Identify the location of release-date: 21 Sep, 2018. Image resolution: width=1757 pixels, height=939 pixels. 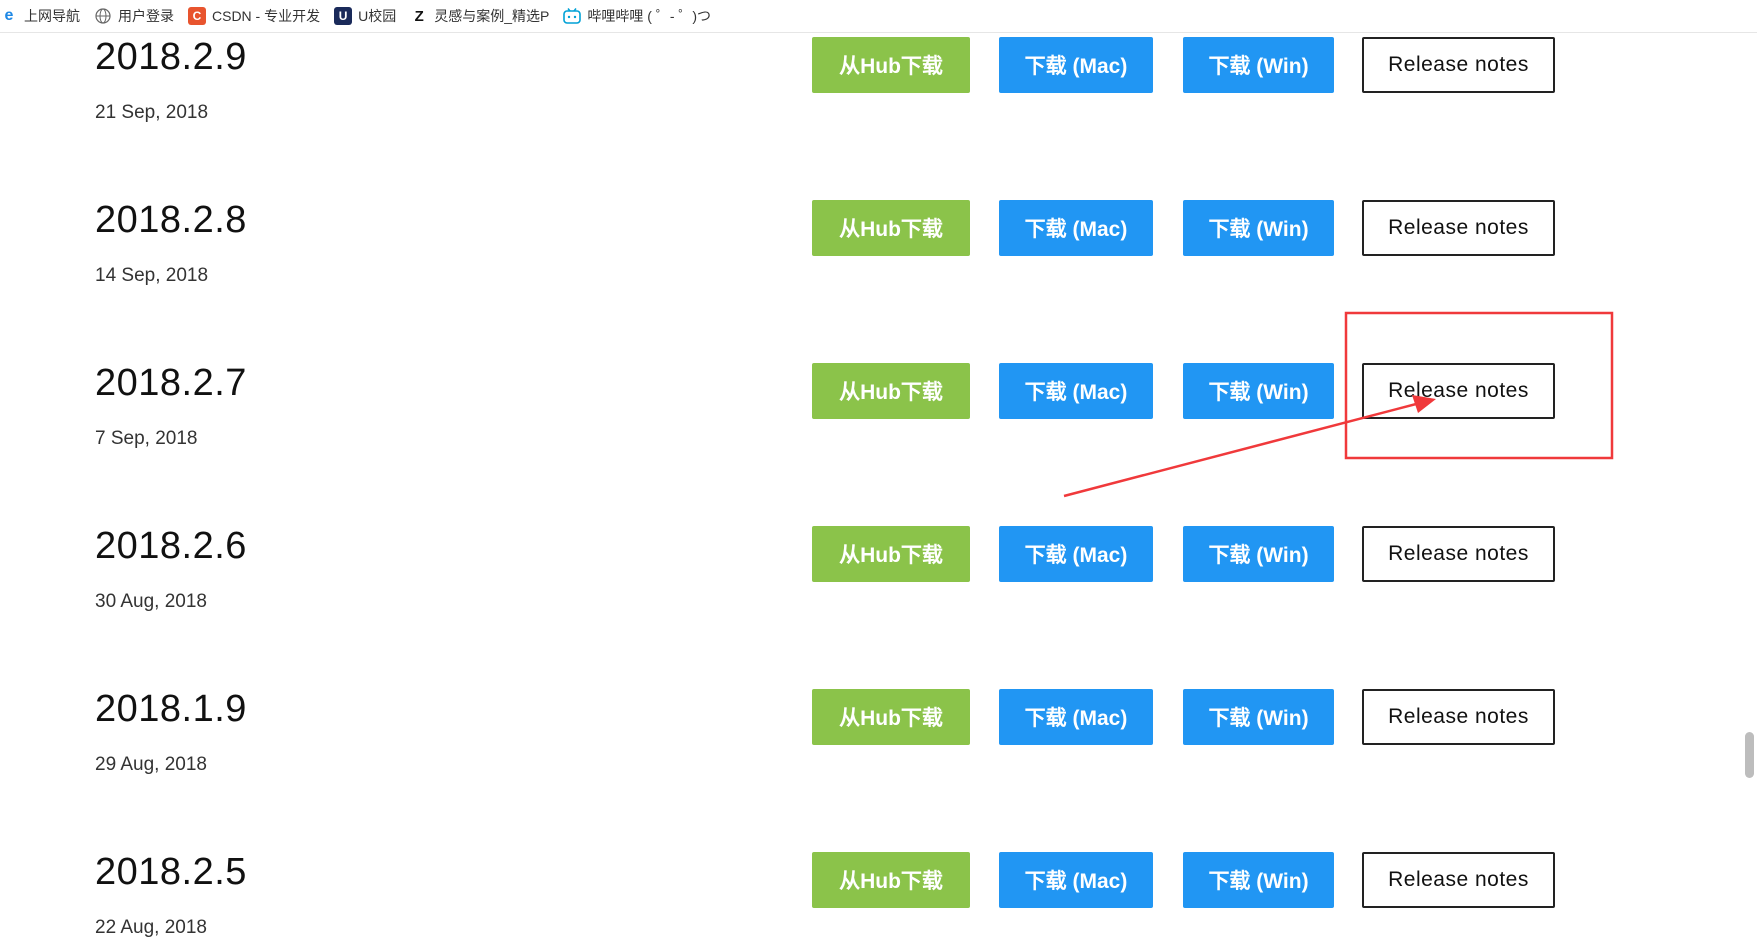
(152, 112).